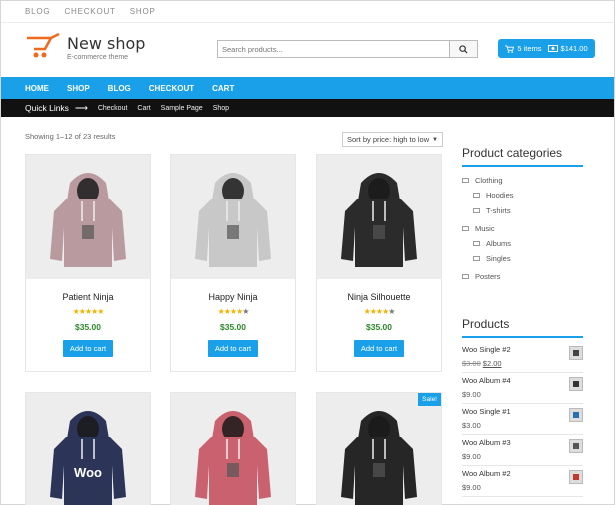  I want to click on top-bar: BLOG CHECKOUT SHOP, so click(307, 12).